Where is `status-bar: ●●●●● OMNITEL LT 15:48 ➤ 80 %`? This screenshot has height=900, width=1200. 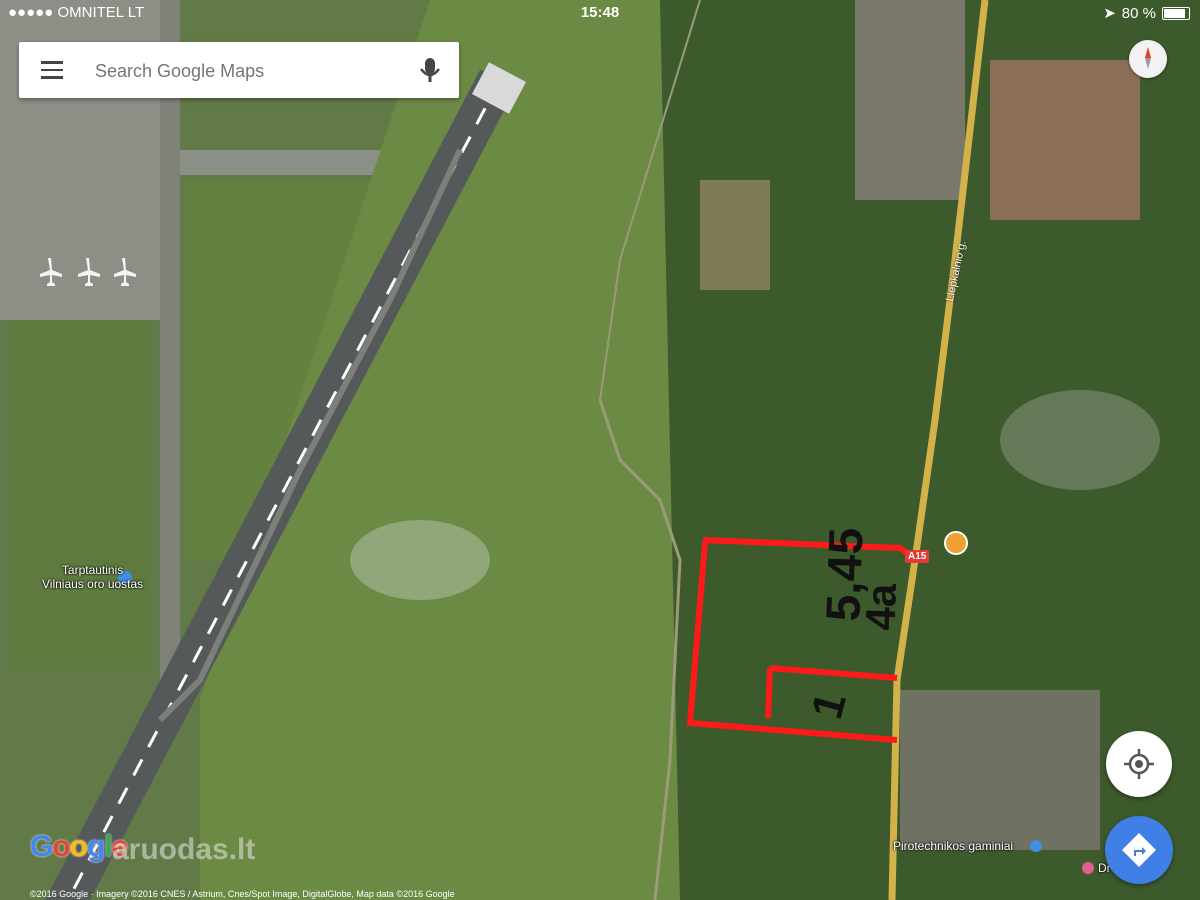
status-bar: ●●●●● OMNITEL LT 15:48 ➤ 80 % is located at coordinates (600, 12).